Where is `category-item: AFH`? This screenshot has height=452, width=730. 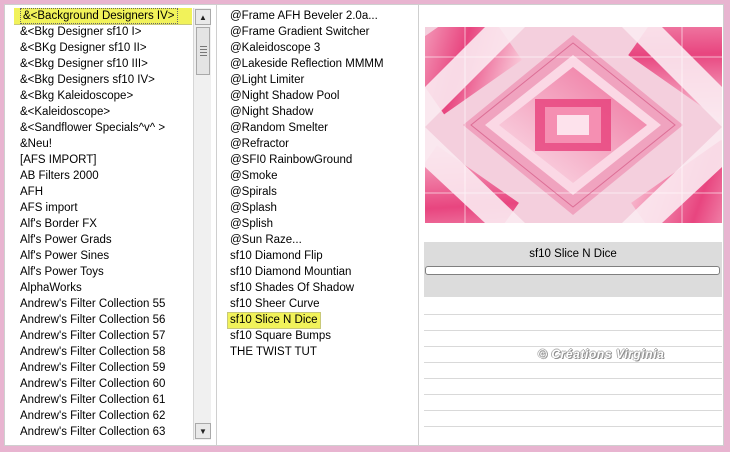
category-item: AFH is located at coordinates (103, 192).